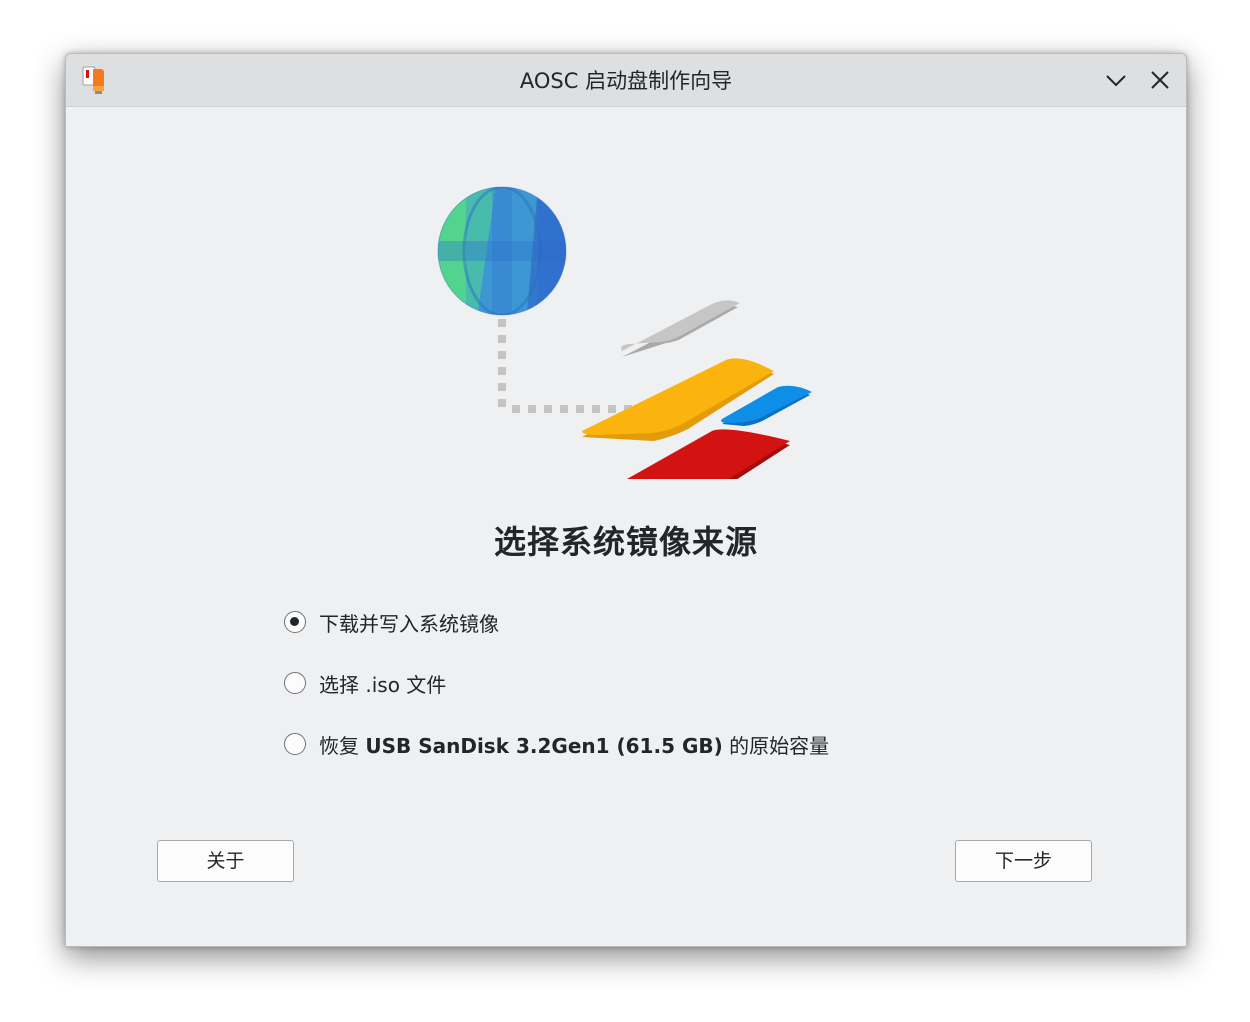 The height and width of the screenshot is (1022, 1250). What do you see at coordinates (295, 622) in the screenshot?
I see `radio-download-image` at bounding box center [295, 622].